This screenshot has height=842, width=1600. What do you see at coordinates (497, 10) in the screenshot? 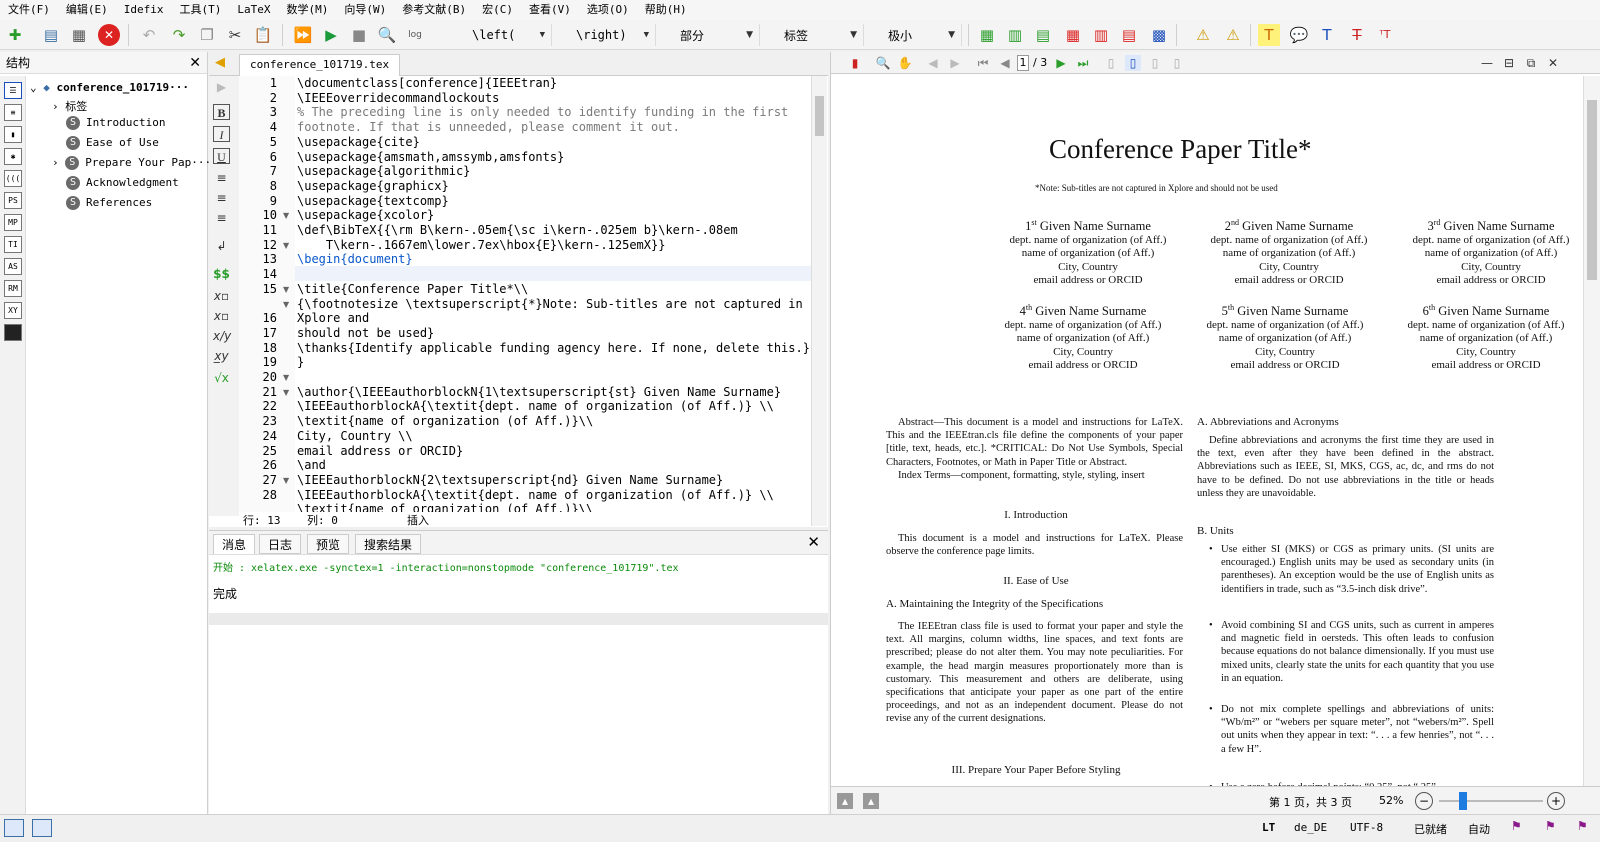
I see `menu-item: 宏(C)` at bounding box center [497, 10].